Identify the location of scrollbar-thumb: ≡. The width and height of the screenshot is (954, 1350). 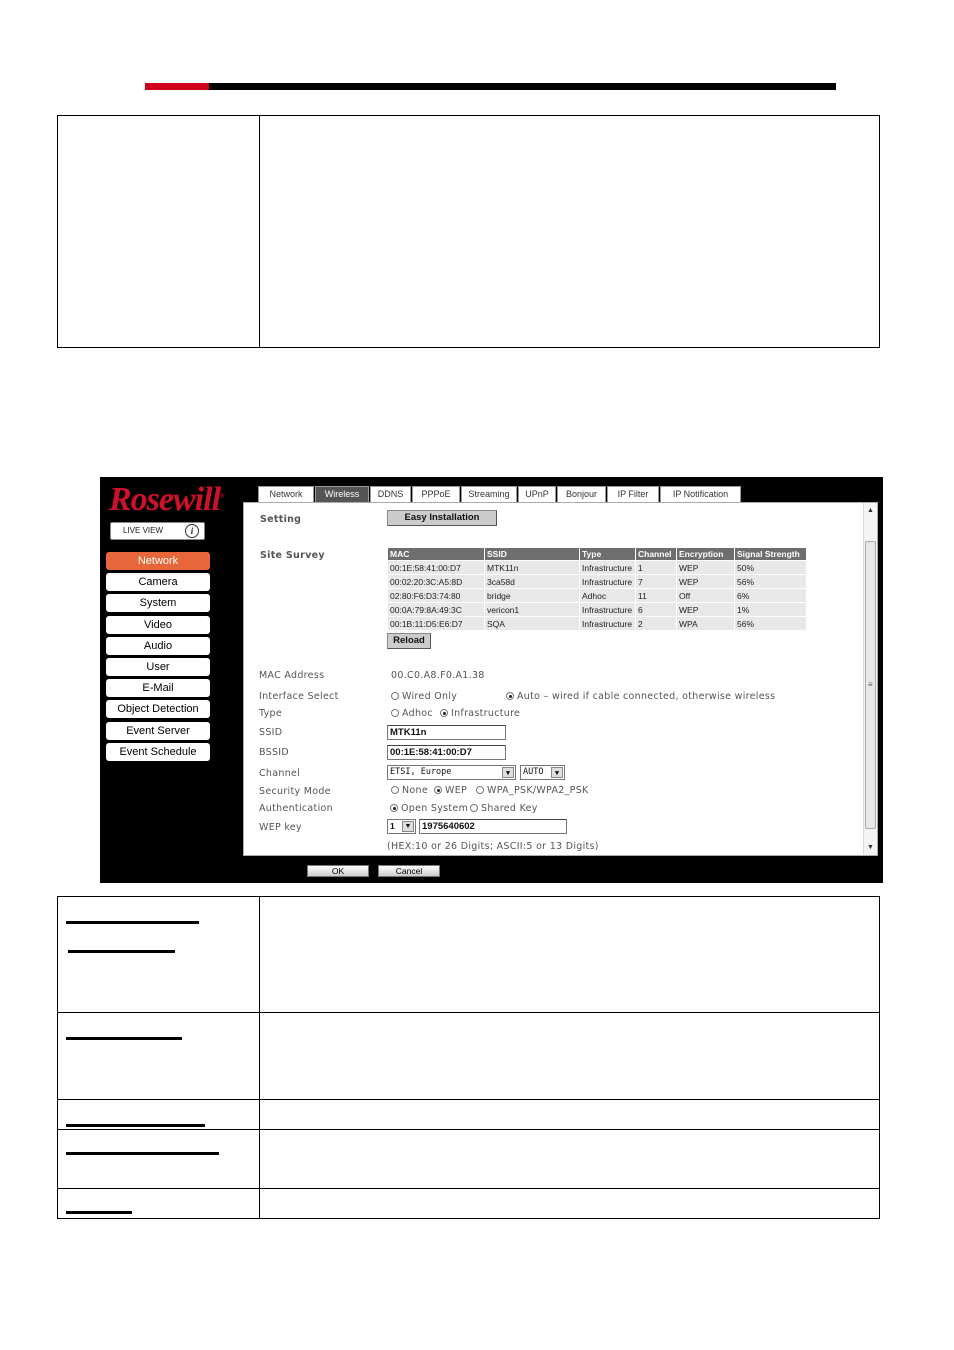
(870, 685).